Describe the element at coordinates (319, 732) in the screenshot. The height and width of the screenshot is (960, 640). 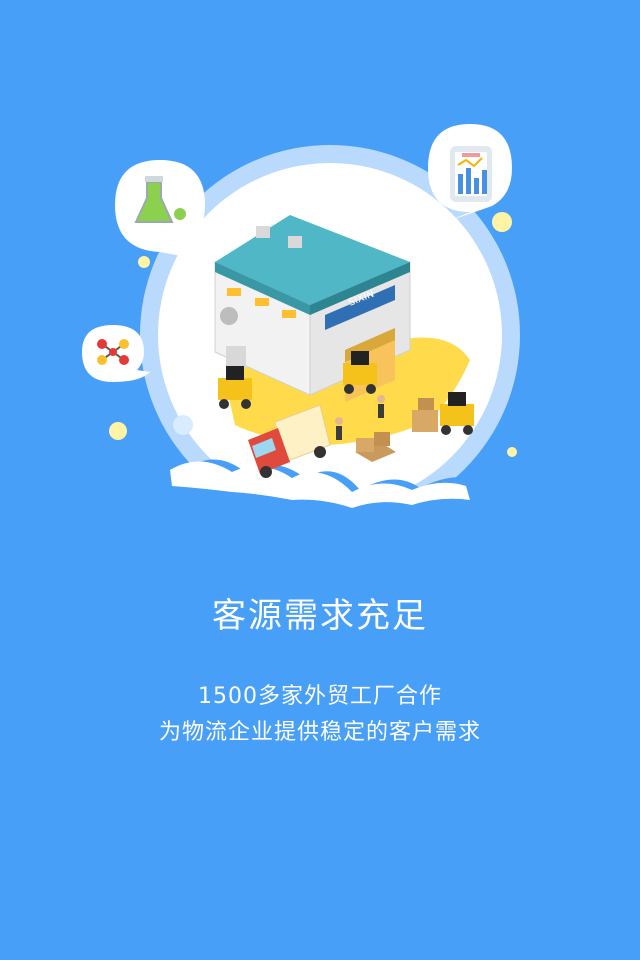
I see `description-line-2: 为物流企业提供稳定的客户需求` at that location.